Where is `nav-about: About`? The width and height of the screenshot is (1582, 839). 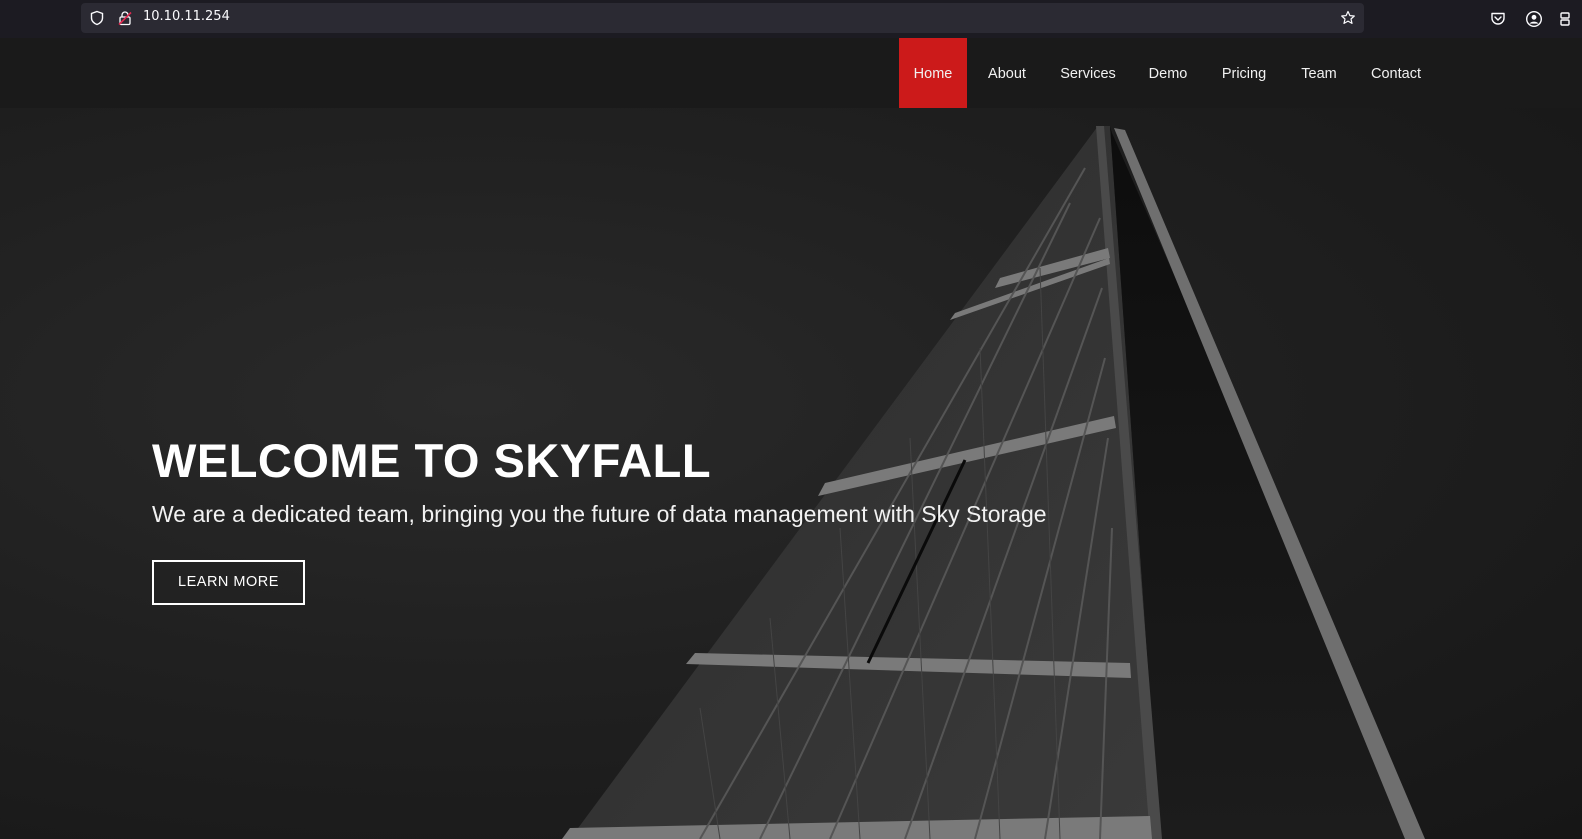 nav-about: About is located at coordinates (1007, 73).